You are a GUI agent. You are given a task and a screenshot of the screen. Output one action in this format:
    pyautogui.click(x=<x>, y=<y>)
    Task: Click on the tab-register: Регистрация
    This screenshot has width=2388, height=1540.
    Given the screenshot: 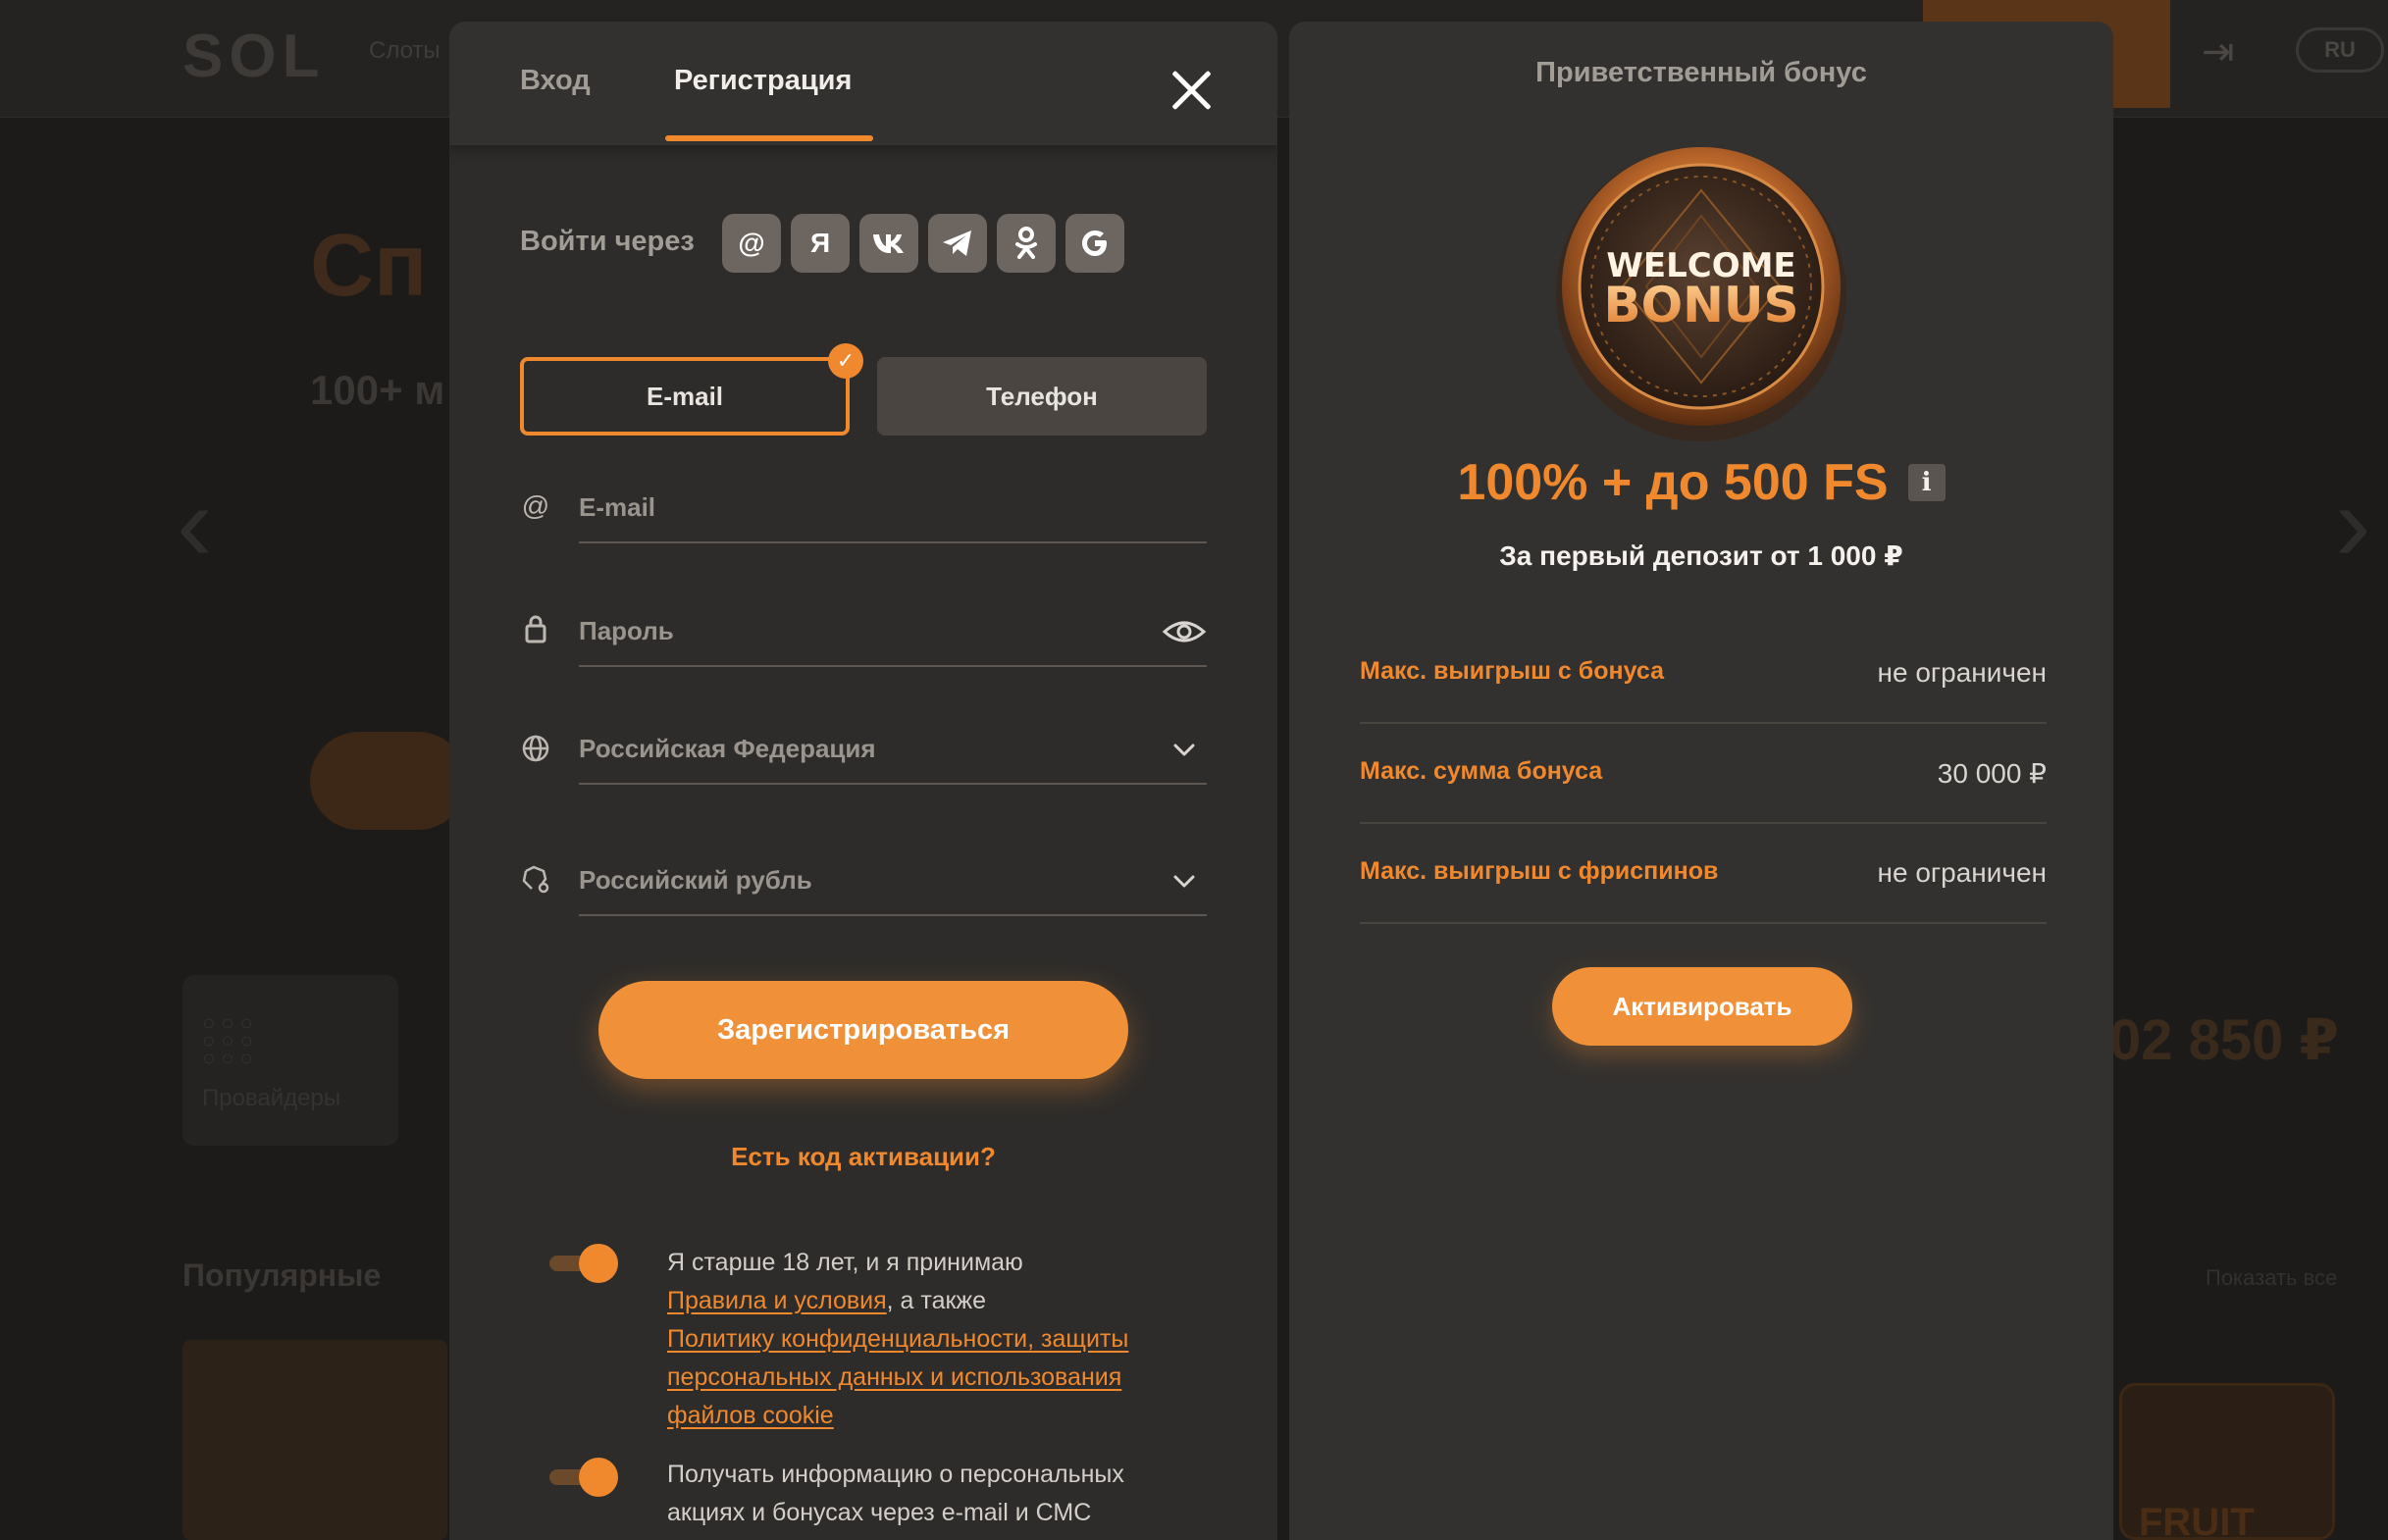 What is the action you would take?
    pyautogui.click(x=763, y=81)
    